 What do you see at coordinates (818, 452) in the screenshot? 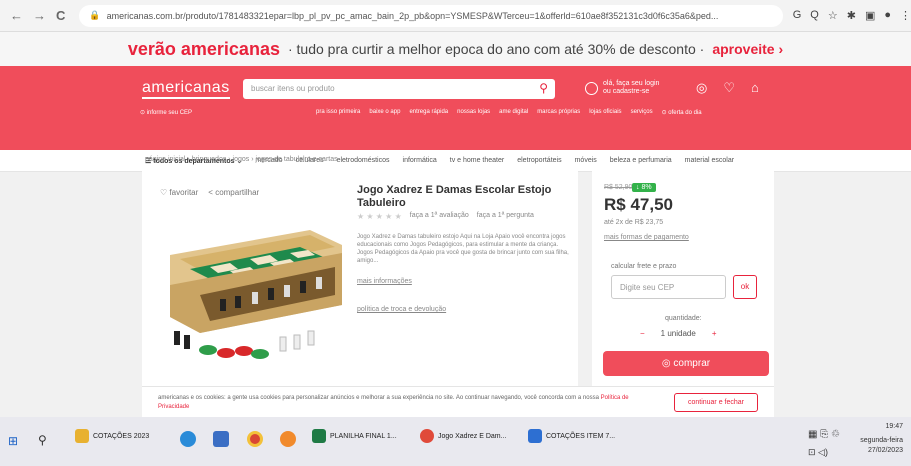
I see `network-icon: ⊡ ◁)` at bounding box center [818, 452].